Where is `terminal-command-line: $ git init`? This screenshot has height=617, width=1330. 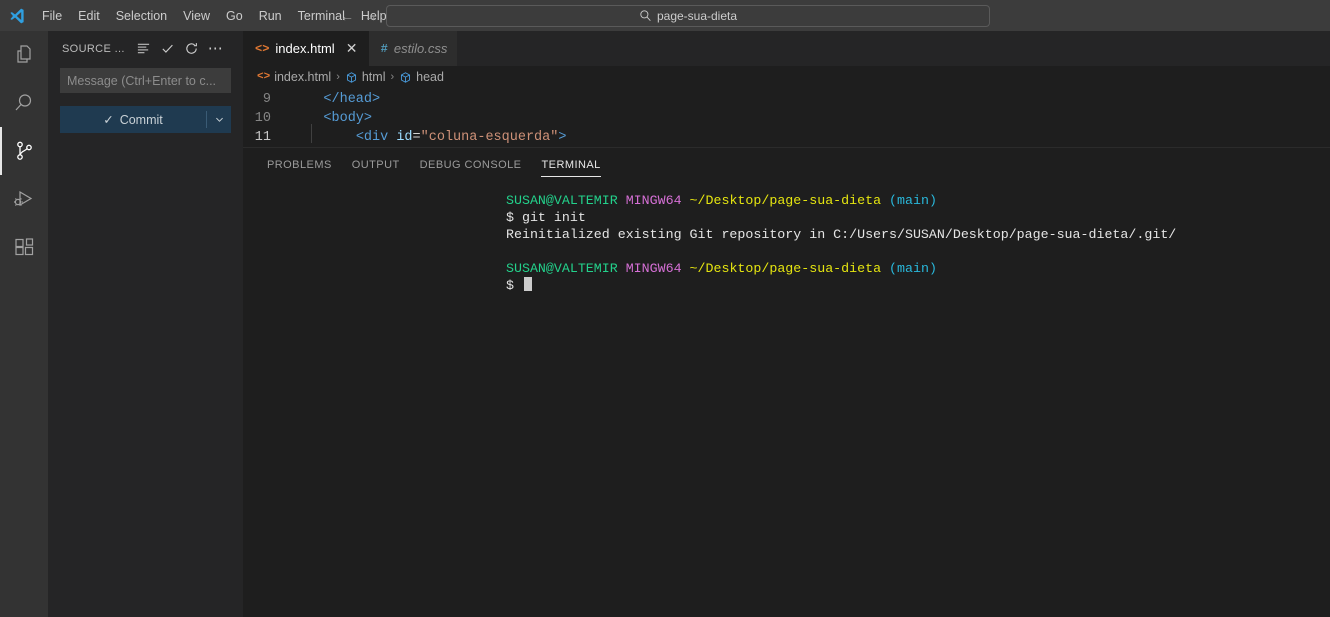 terminal-command-line: $ git init is located at coordinates (546, 217).